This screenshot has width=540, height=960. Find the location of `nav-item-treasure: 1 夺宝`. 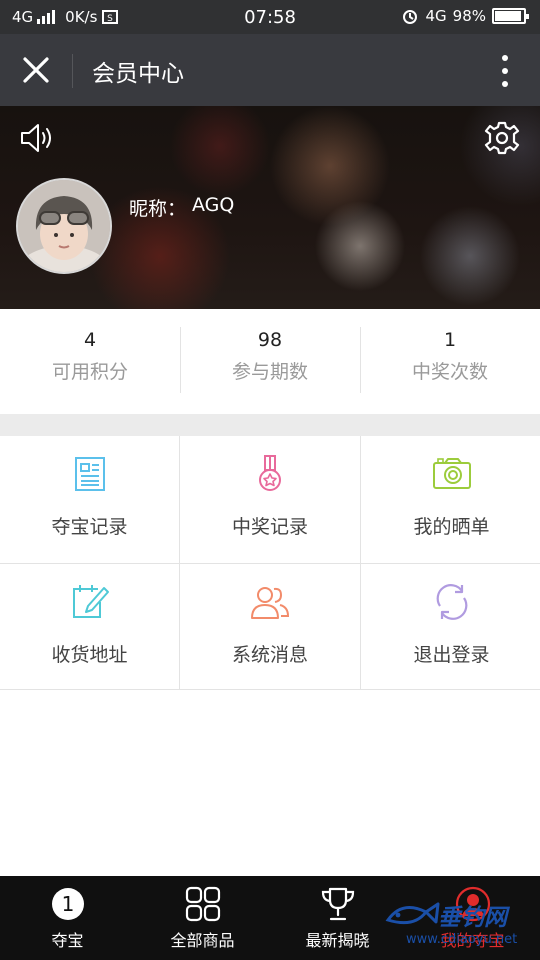

nav-item-treasure: 1 夺宝 is located at coordinates (67, 918).